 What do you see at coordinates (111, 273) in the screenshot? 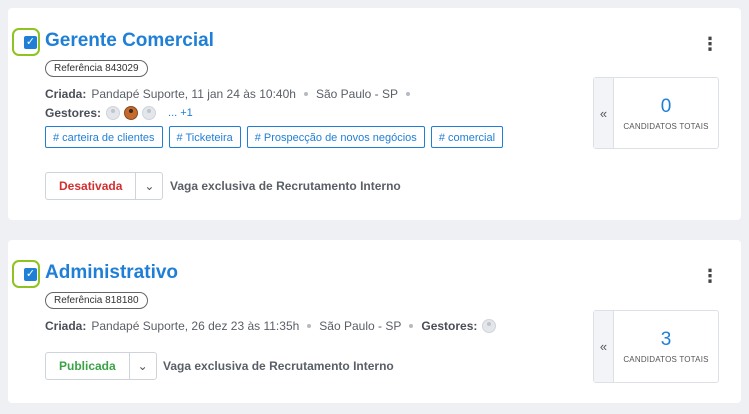
I see `job-title-link: Administrativo` at bounding box center [111, 273].